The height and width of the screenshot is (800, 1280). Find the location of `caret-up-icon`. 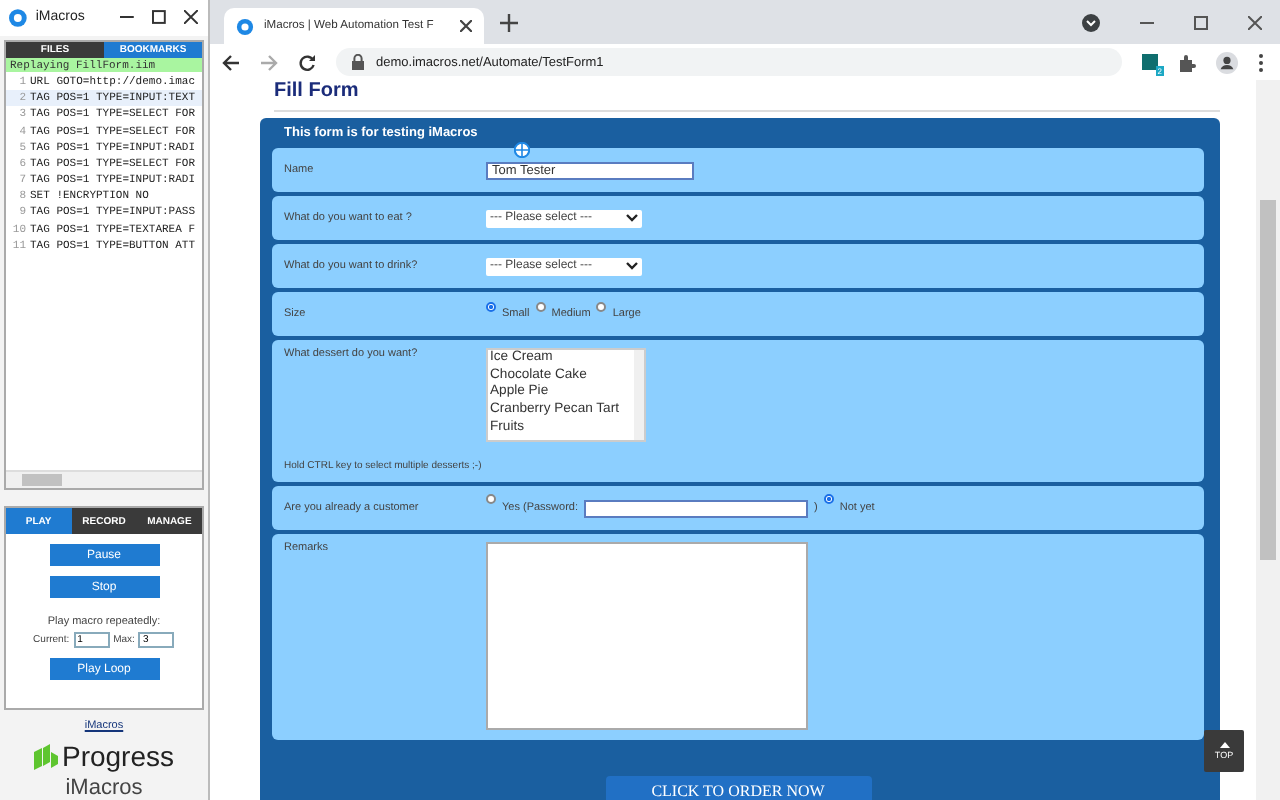

caret-up-icon is located at coordinates (1224, 745).